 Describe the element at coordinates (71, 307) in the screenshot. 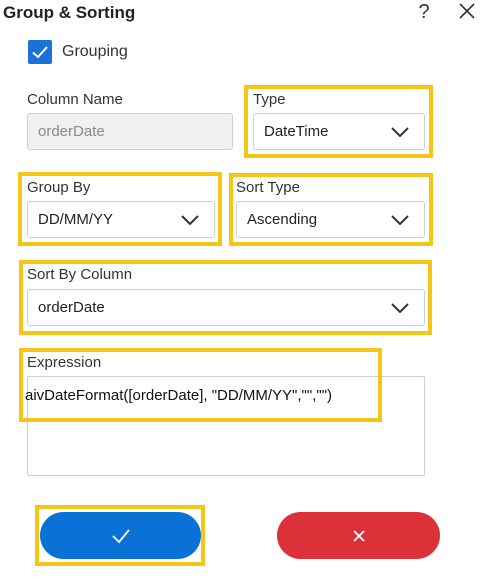

I see `sort-by-column-value: orderDate` at that location.